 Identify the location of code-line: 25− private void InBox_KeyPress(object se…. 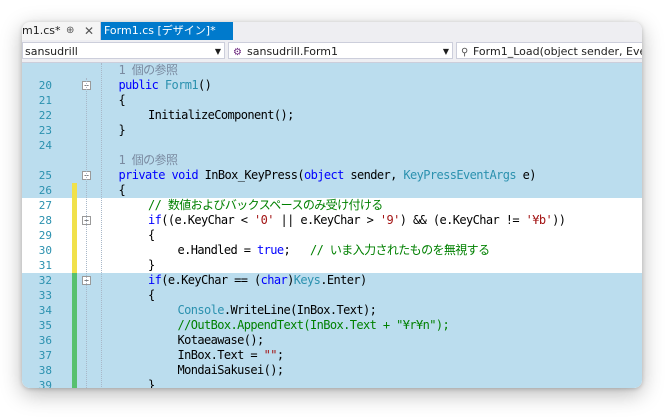
(332, 175).